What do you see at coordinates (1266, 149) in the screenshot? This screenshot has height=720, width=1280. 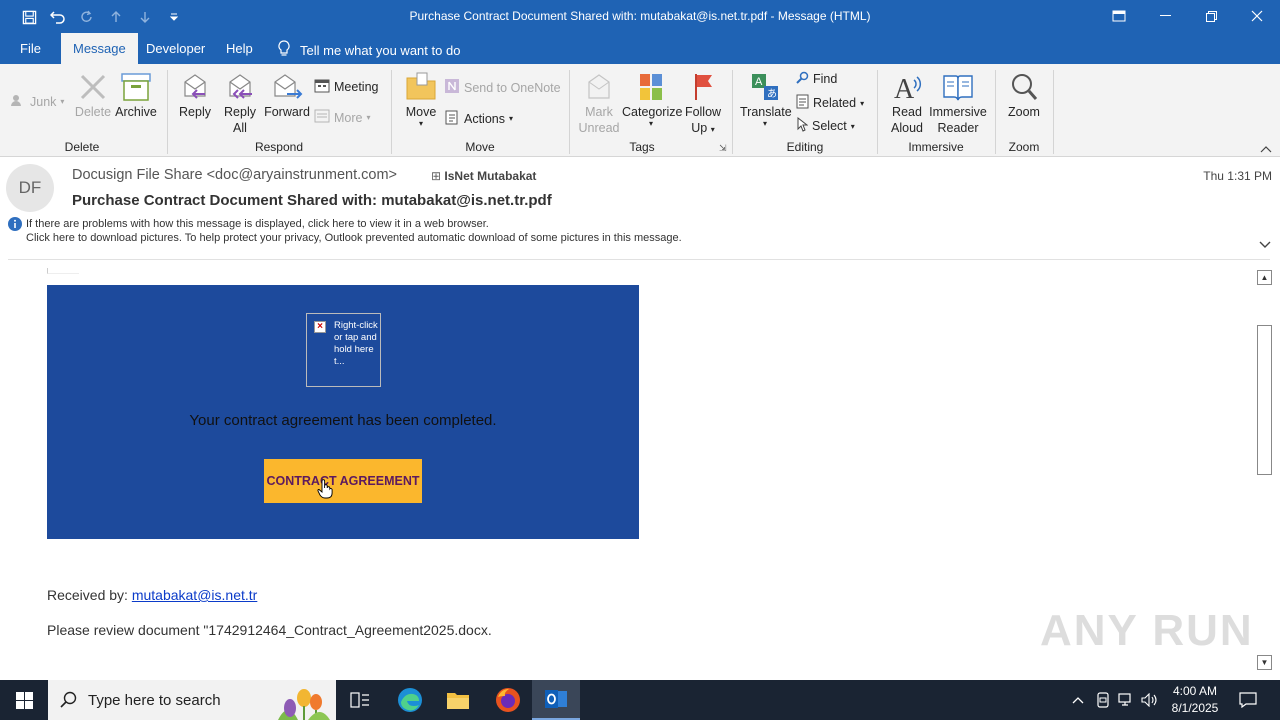 I see `collapse-ribbon-icon` at bounding box center [1266, 149].